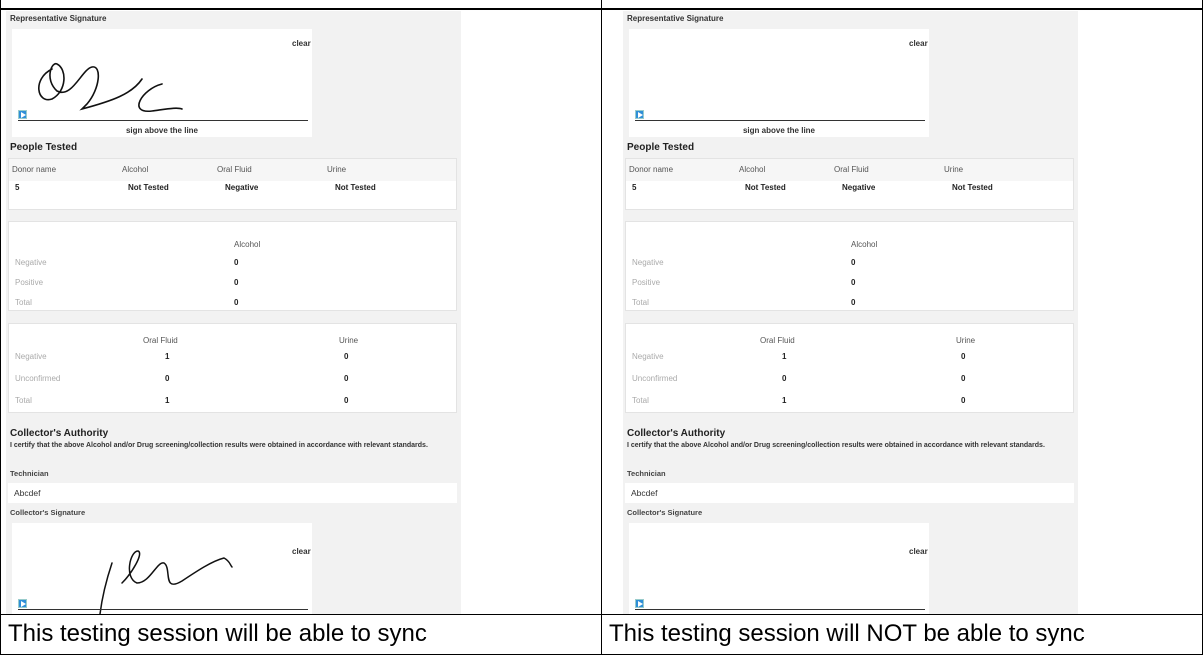  Describe the element at coordinates (166, 582) in the screenshot. I see `collector-signature-stroke` at that location.